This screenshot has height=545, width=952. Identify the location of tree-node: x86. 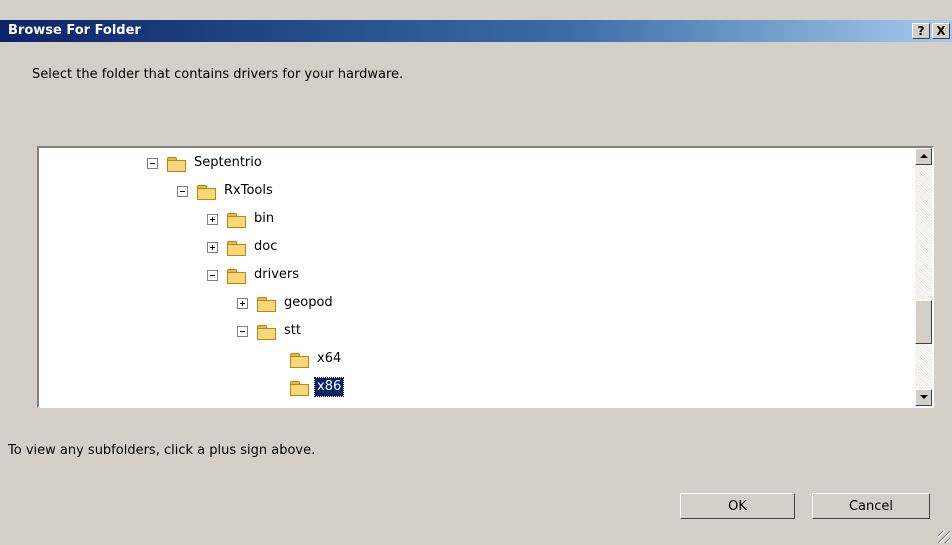
(317, 387).